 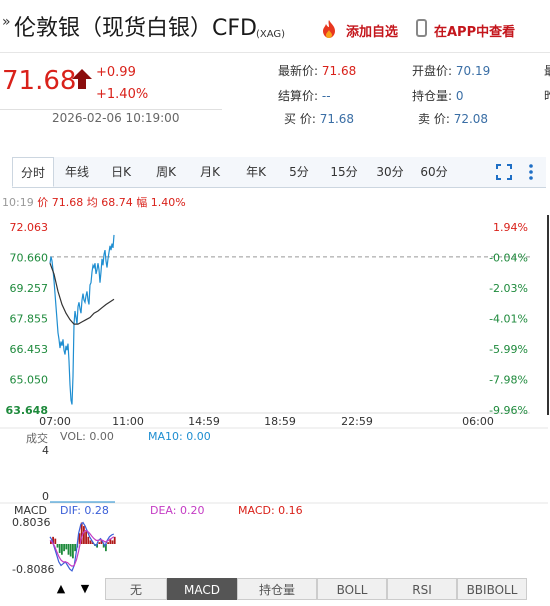 I want to click on macd-dea: DEA: 0.20, so click(x=177, y=510).